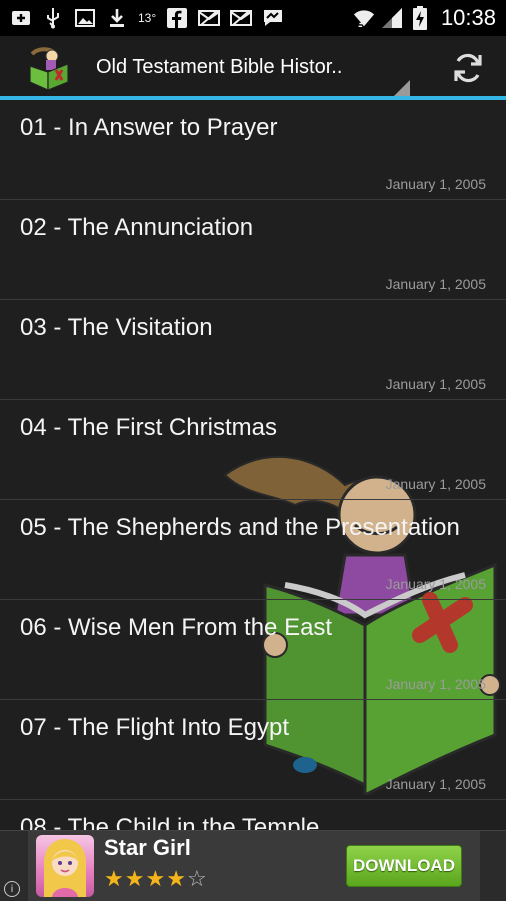 The height and width of the screenshot is (901, 506). Describe the element at coordinates (85, 18) in the screenshot. I see `image-icon` at that location.